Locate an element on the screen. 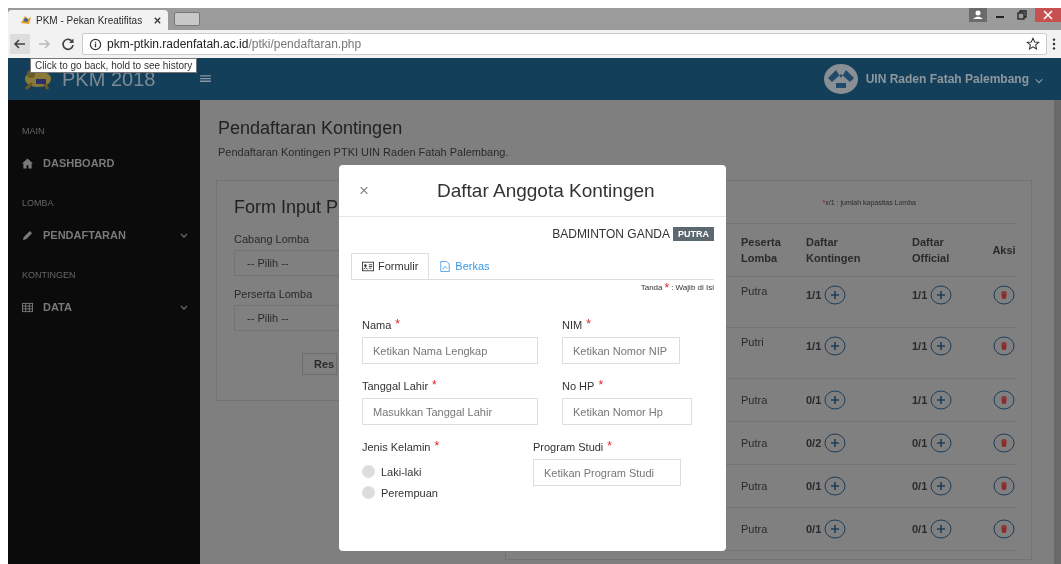  reset-button: Res is located at coordinates (319, 364).